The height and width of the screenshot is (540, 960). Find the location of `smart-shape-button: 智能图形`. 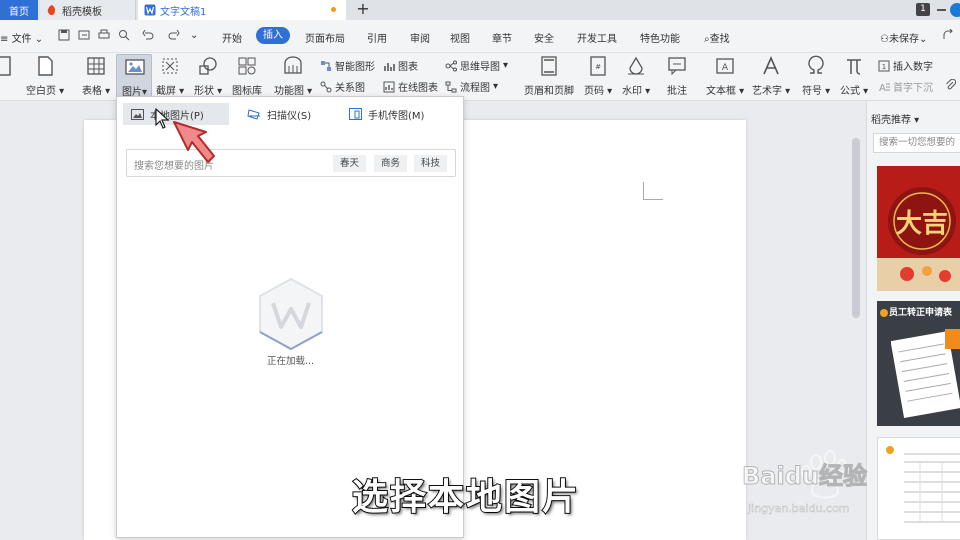

smart-shape-button: 智能图形 is located at coordinates (347, 65).